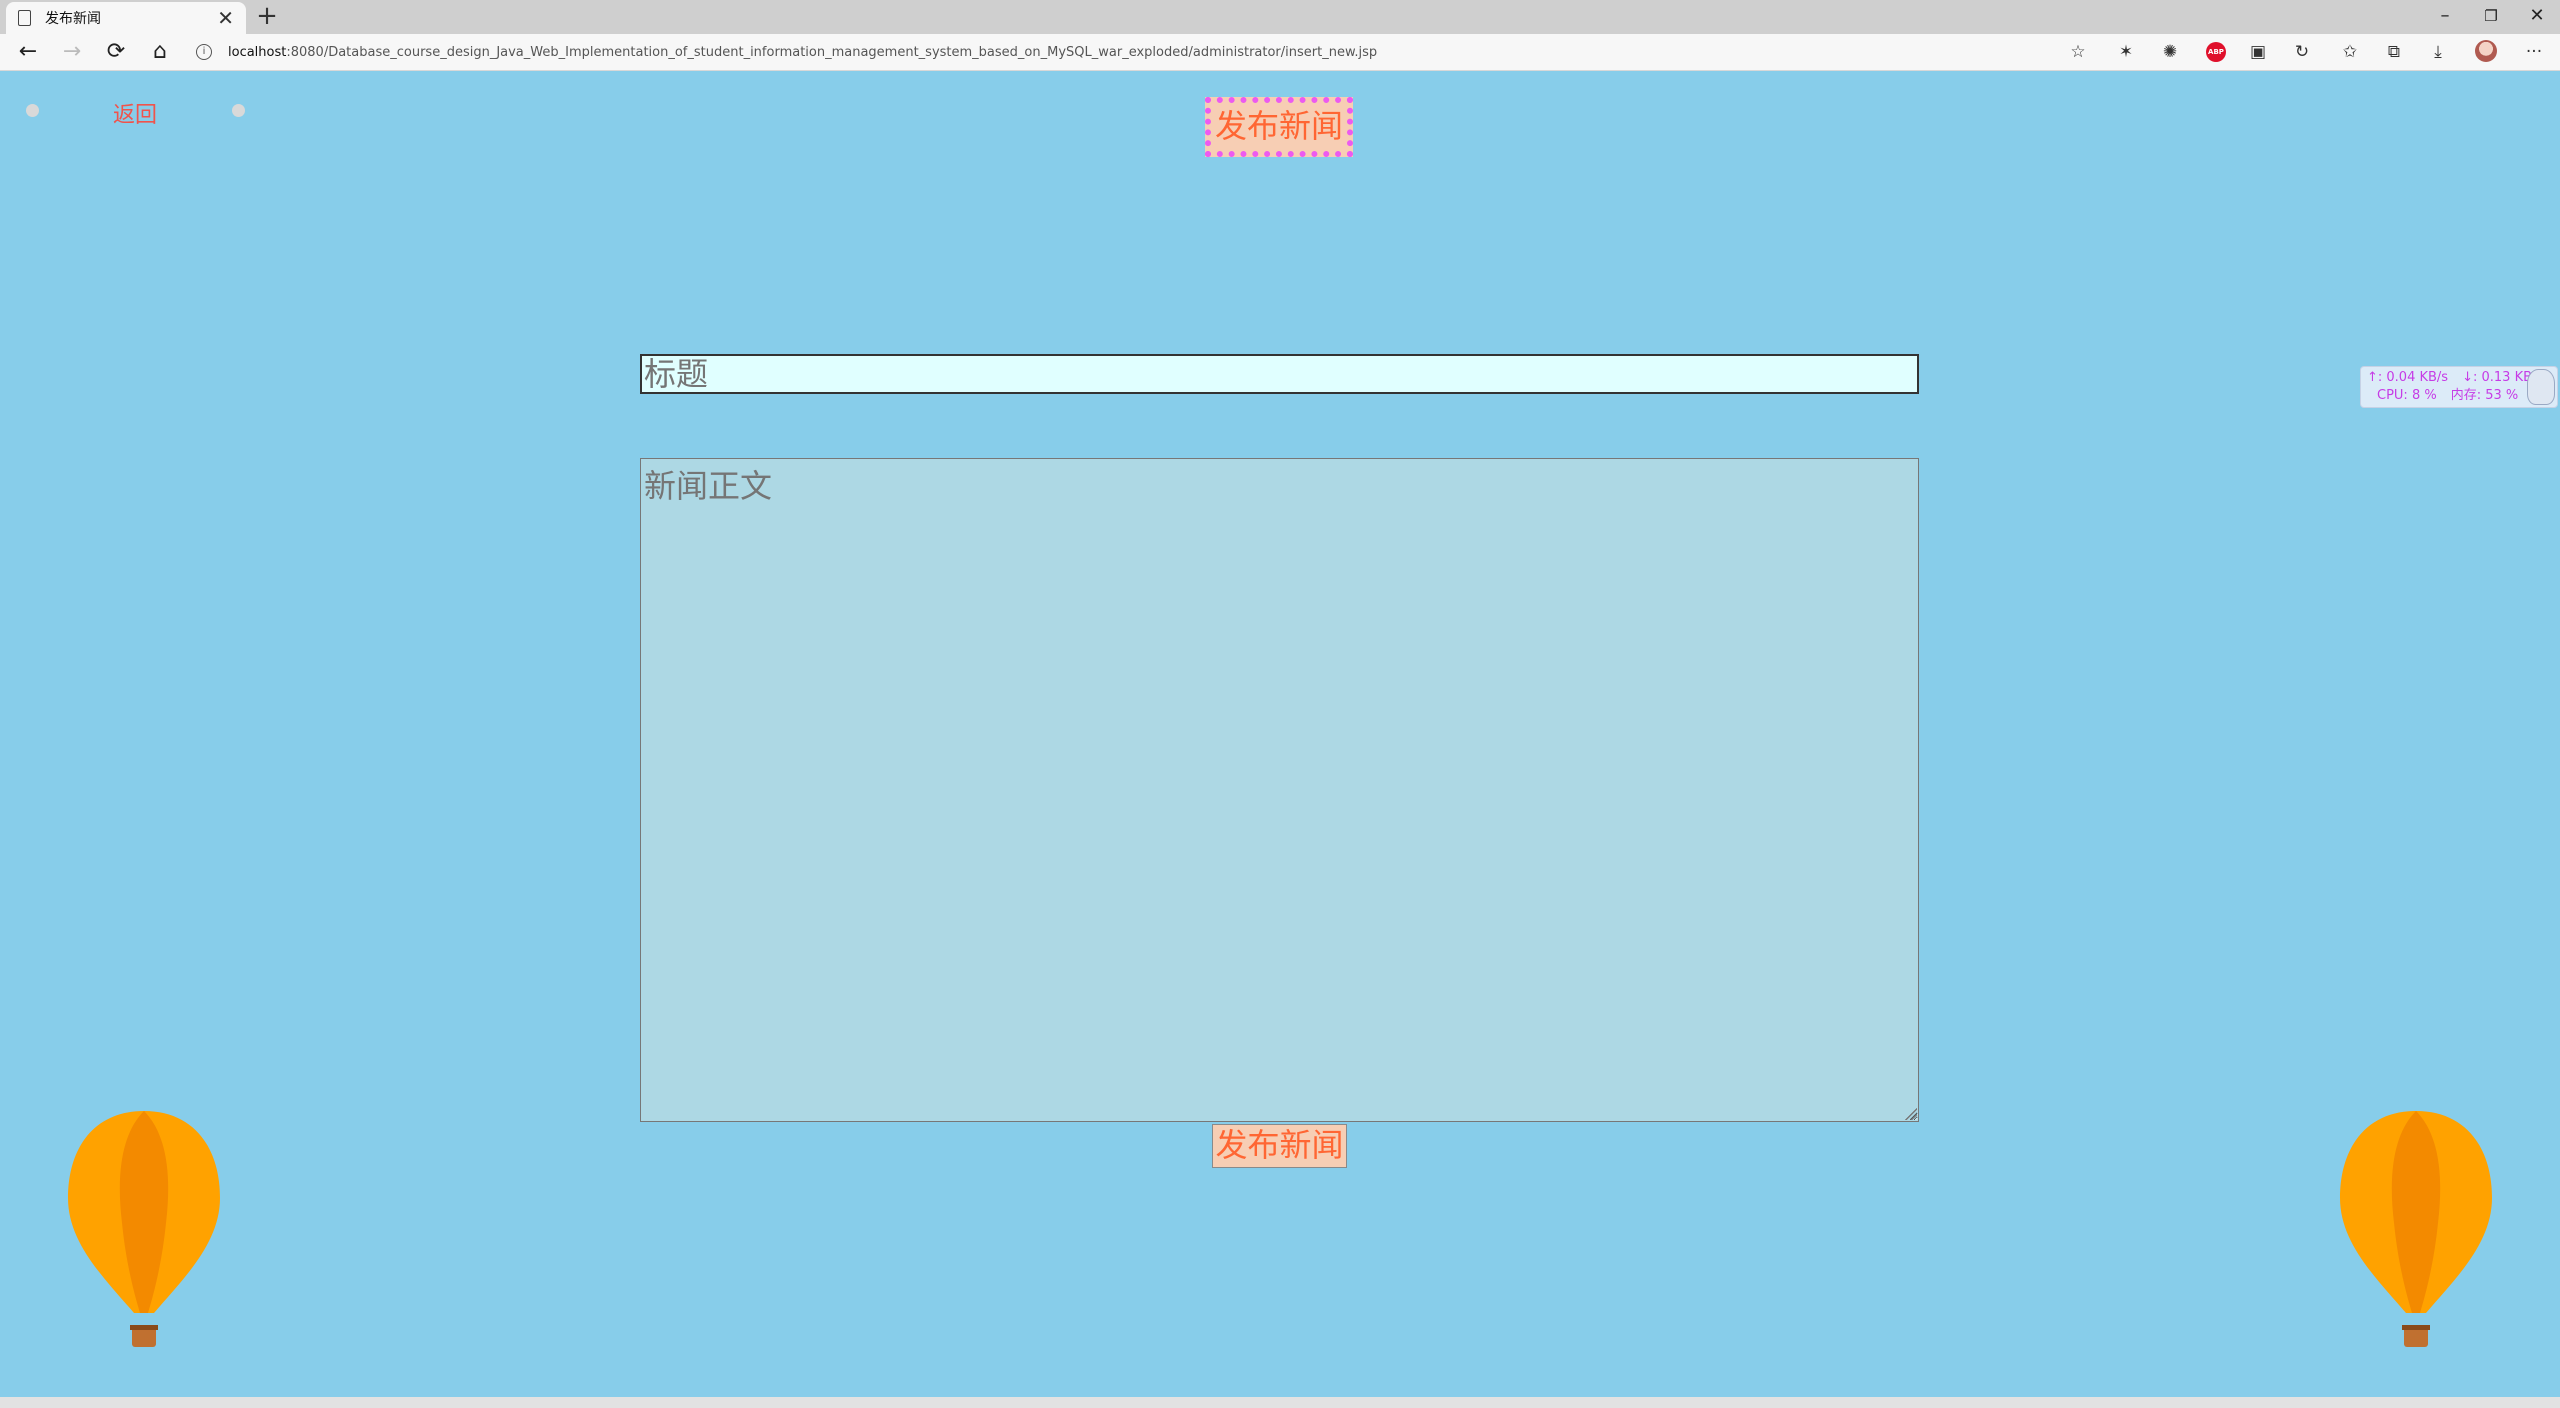  What do you see at coordinates (2394, 52) in the screenshot?
I see `collections-icon: ⧉` at bounding box center [2394, 52].